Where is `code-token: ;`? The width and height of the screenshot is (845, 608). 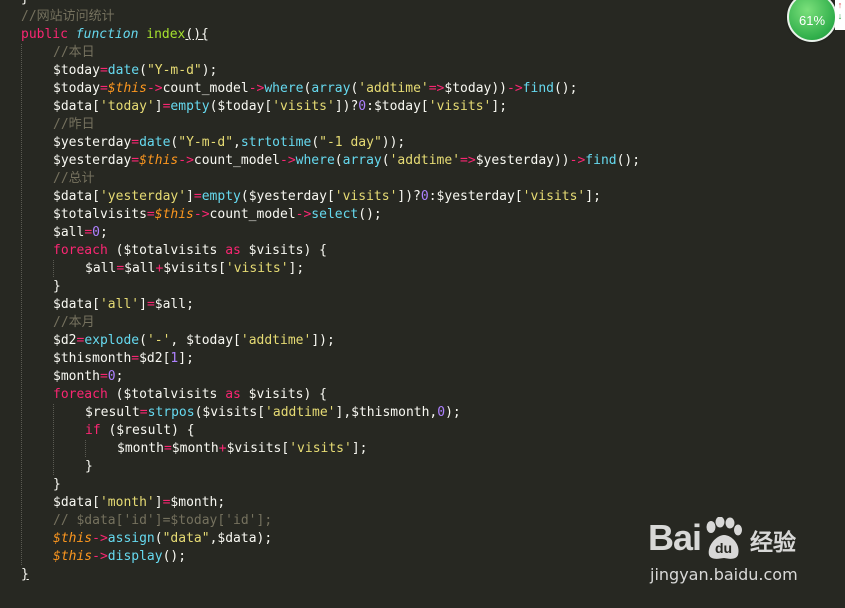 code-token: ; is located at coordinates (119, 376).